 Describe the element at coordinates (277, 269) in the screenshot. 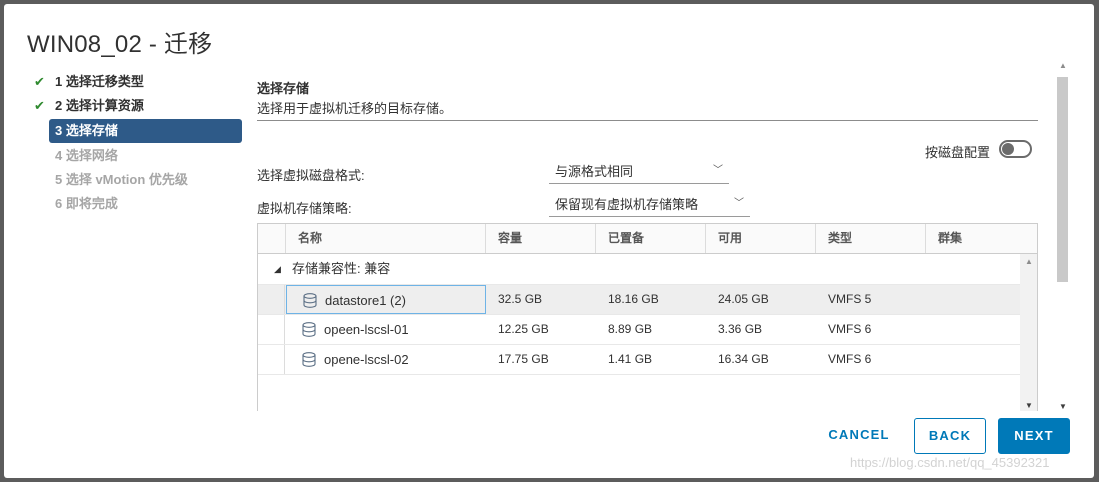

I see `collapse-triangle-icon: ◢` at that location.